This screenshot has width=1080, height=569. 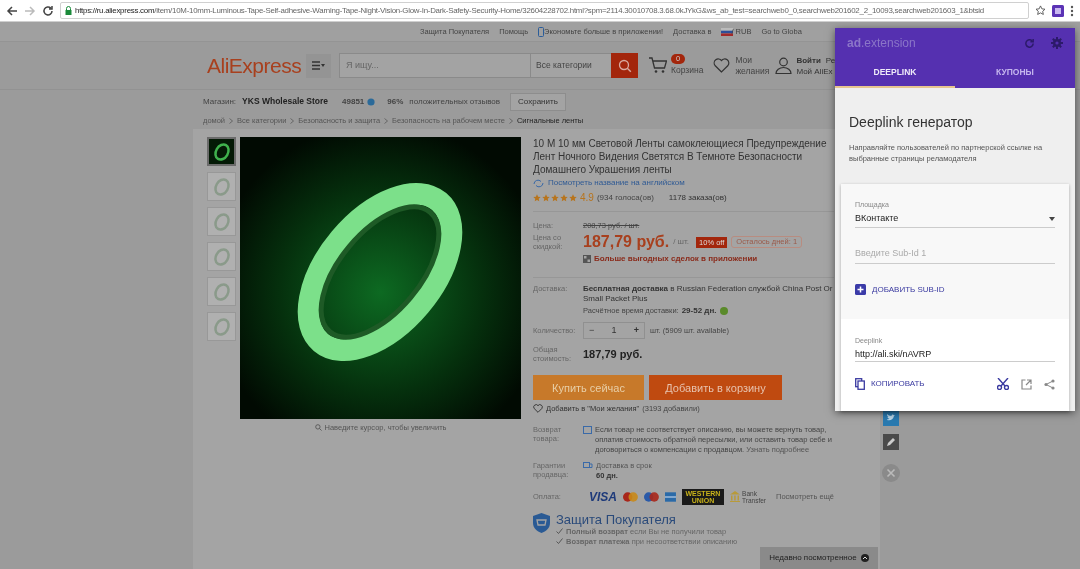 I want to click on quantity-stepper: − 1 +, so click(x=614, y=331).